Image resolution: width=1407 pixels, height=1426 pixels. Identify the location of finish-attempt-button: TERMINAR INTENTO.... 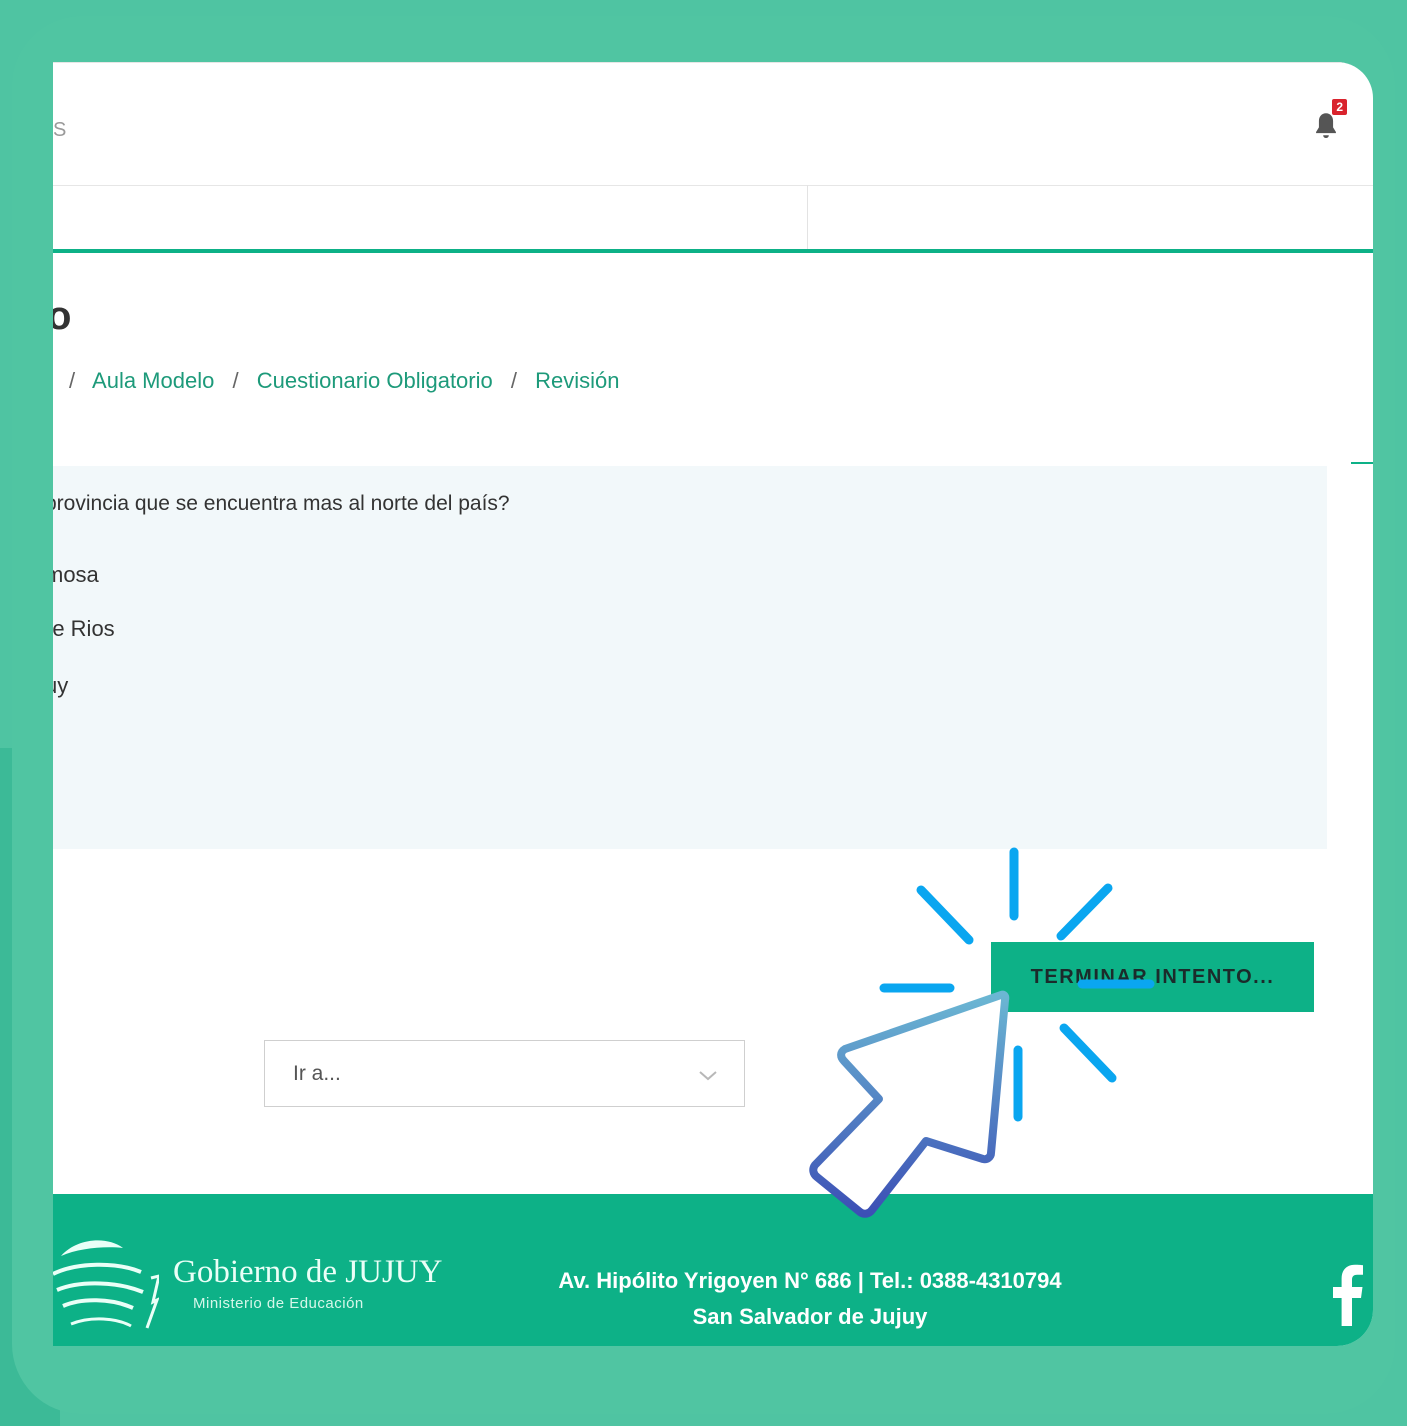
(1152, 977).